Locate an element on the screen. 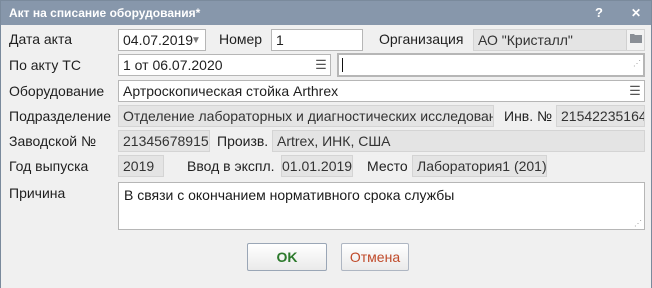 The height and width of the screenshot is (288, 652). manufacturer-value: Artrex, ИНК, США is located at coordinates (334, 141).